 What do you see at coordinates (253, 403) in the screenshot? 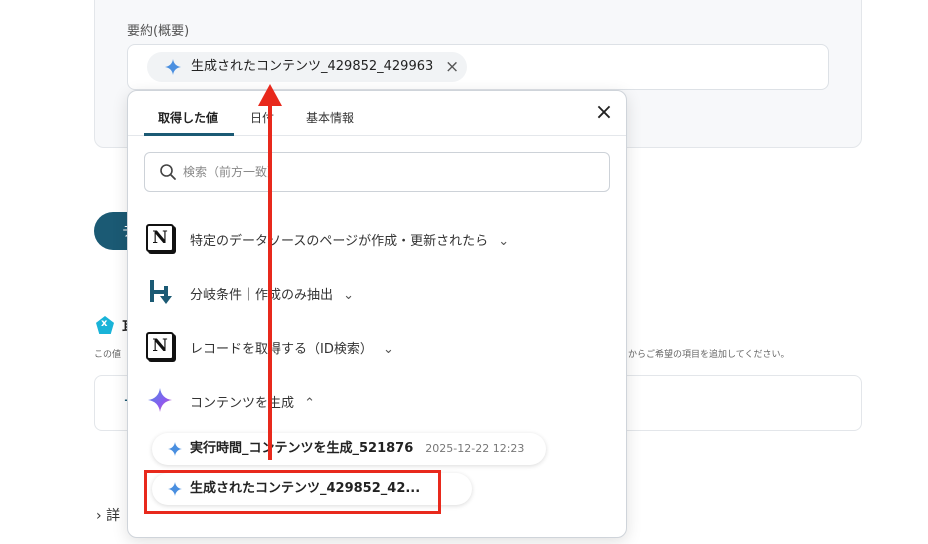
I see `node-label: コンテンツを生成 ⌃` at bounding box center [253, 403].